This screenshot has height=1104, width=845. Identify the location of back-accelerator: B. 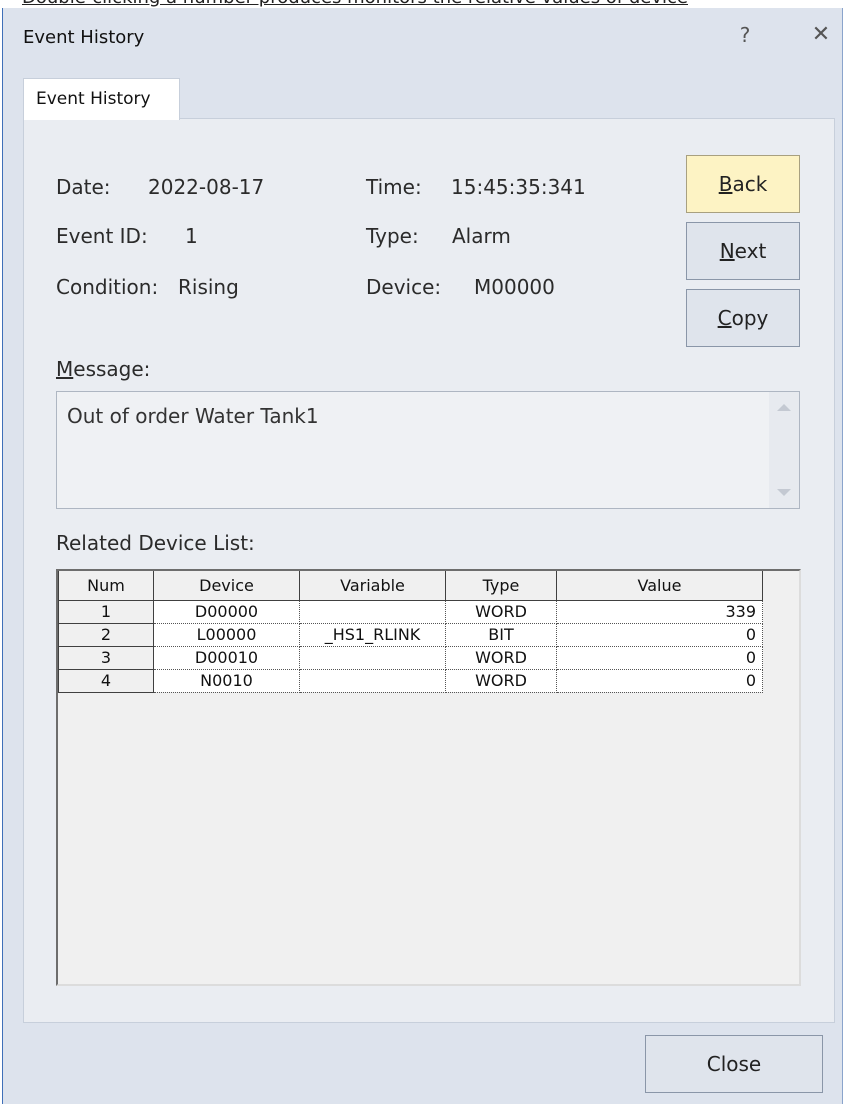
(725, 184).